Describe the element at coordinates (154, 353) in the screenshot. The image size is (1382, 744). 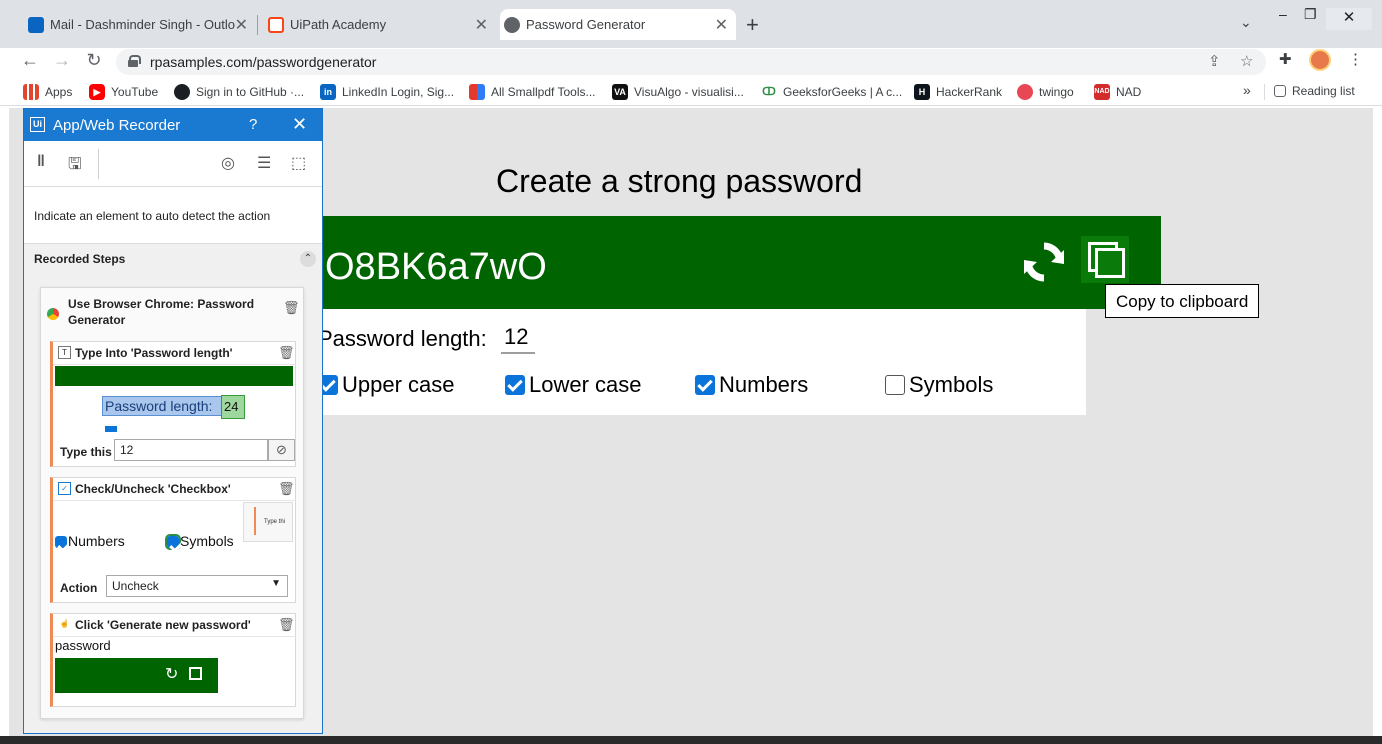
I see `step-title: Type Into 'Password length'` at that location.